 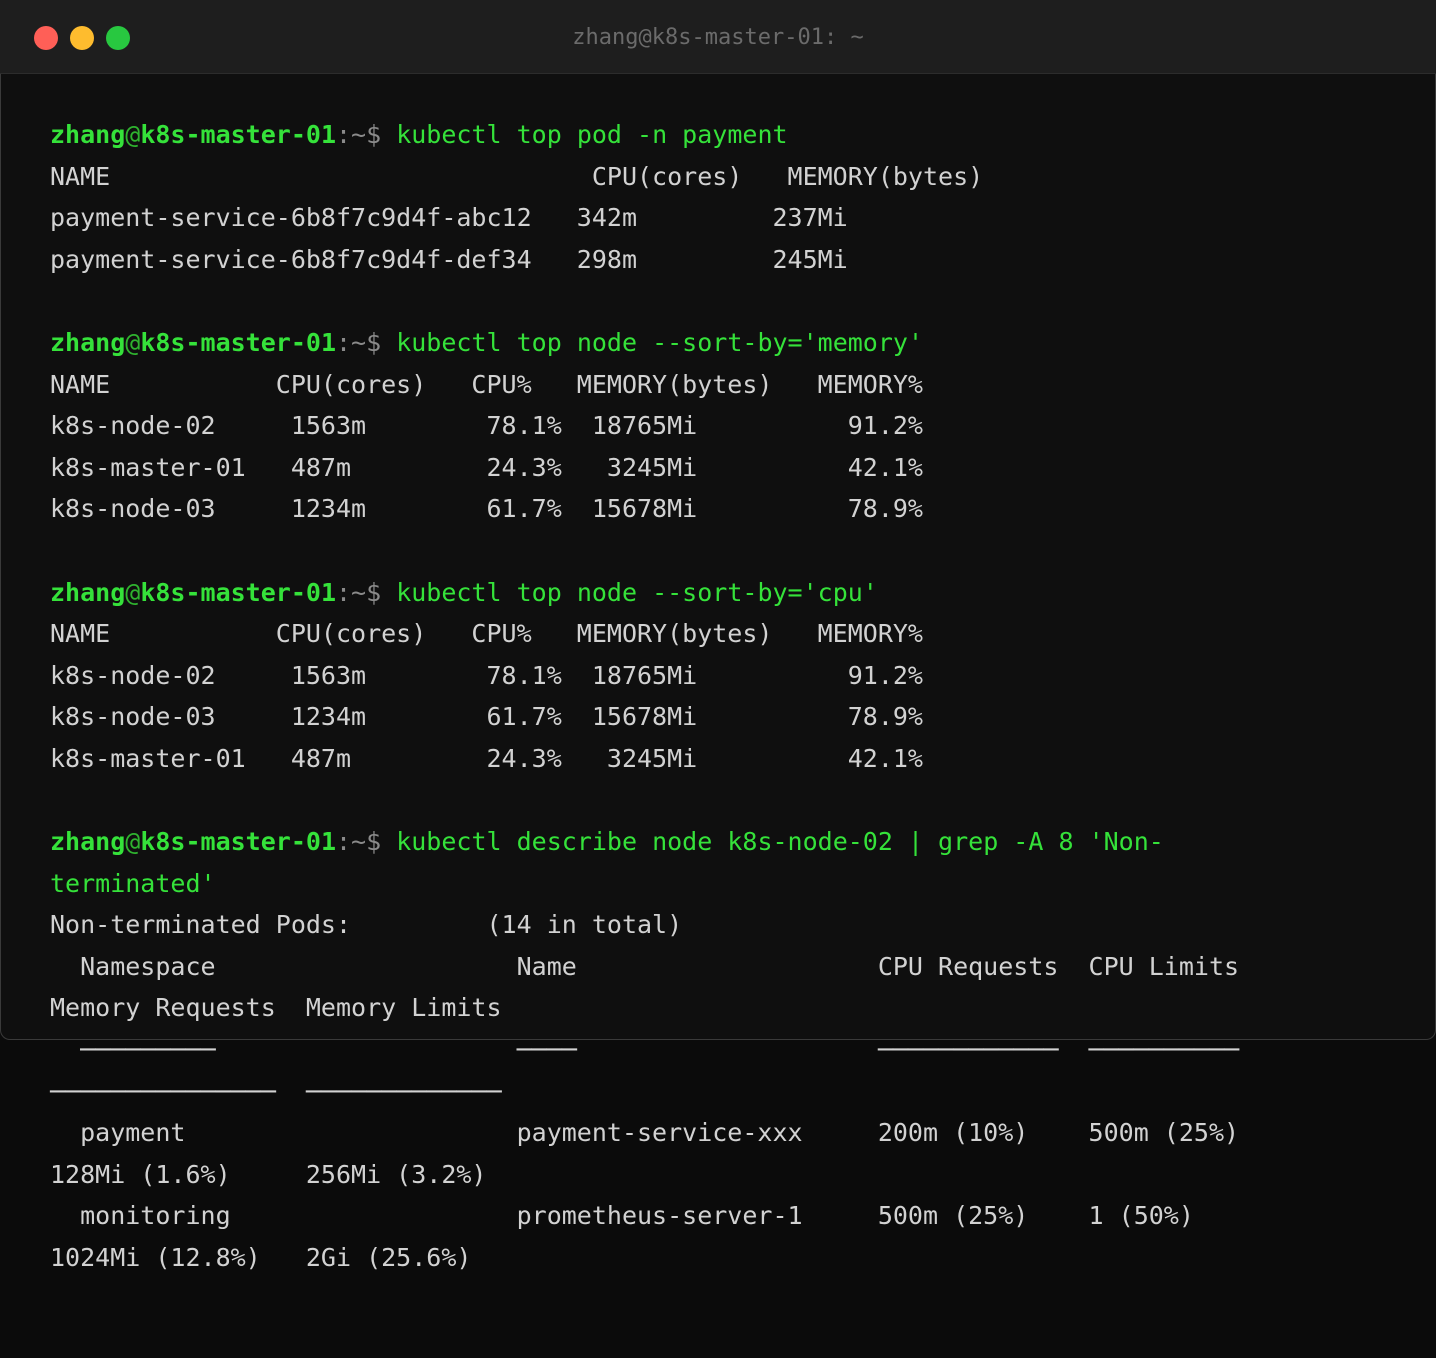 I want to click on window-title: zhang@k8s-master-01: ~, so click(x=718, y=37).